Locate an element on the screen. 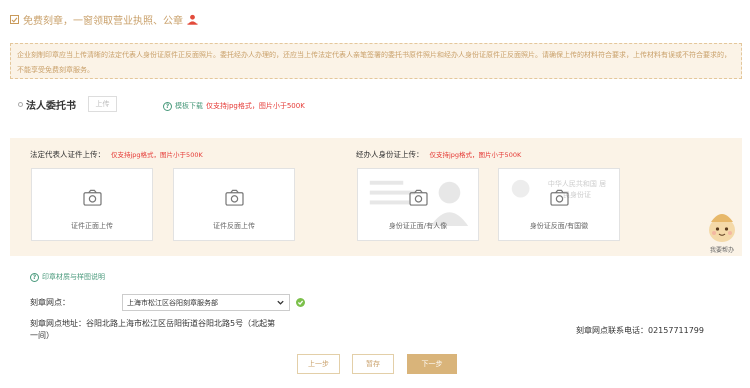  bullet-icon is located at coordinates (20, 104).